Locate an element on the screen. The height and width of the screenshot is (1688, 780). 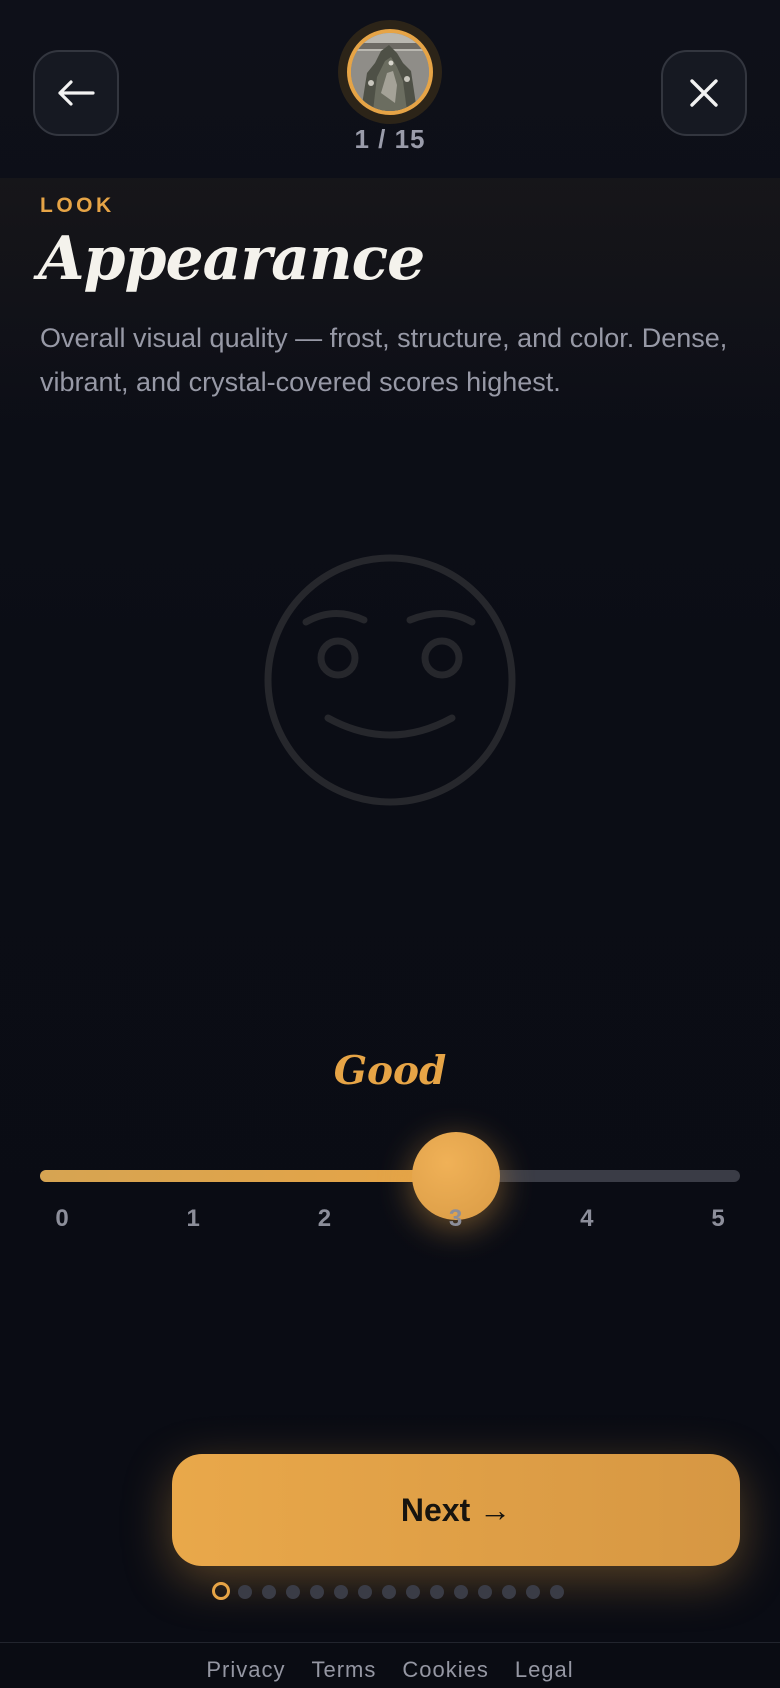
step-progress-dots is located at coordinates (393, 1592).